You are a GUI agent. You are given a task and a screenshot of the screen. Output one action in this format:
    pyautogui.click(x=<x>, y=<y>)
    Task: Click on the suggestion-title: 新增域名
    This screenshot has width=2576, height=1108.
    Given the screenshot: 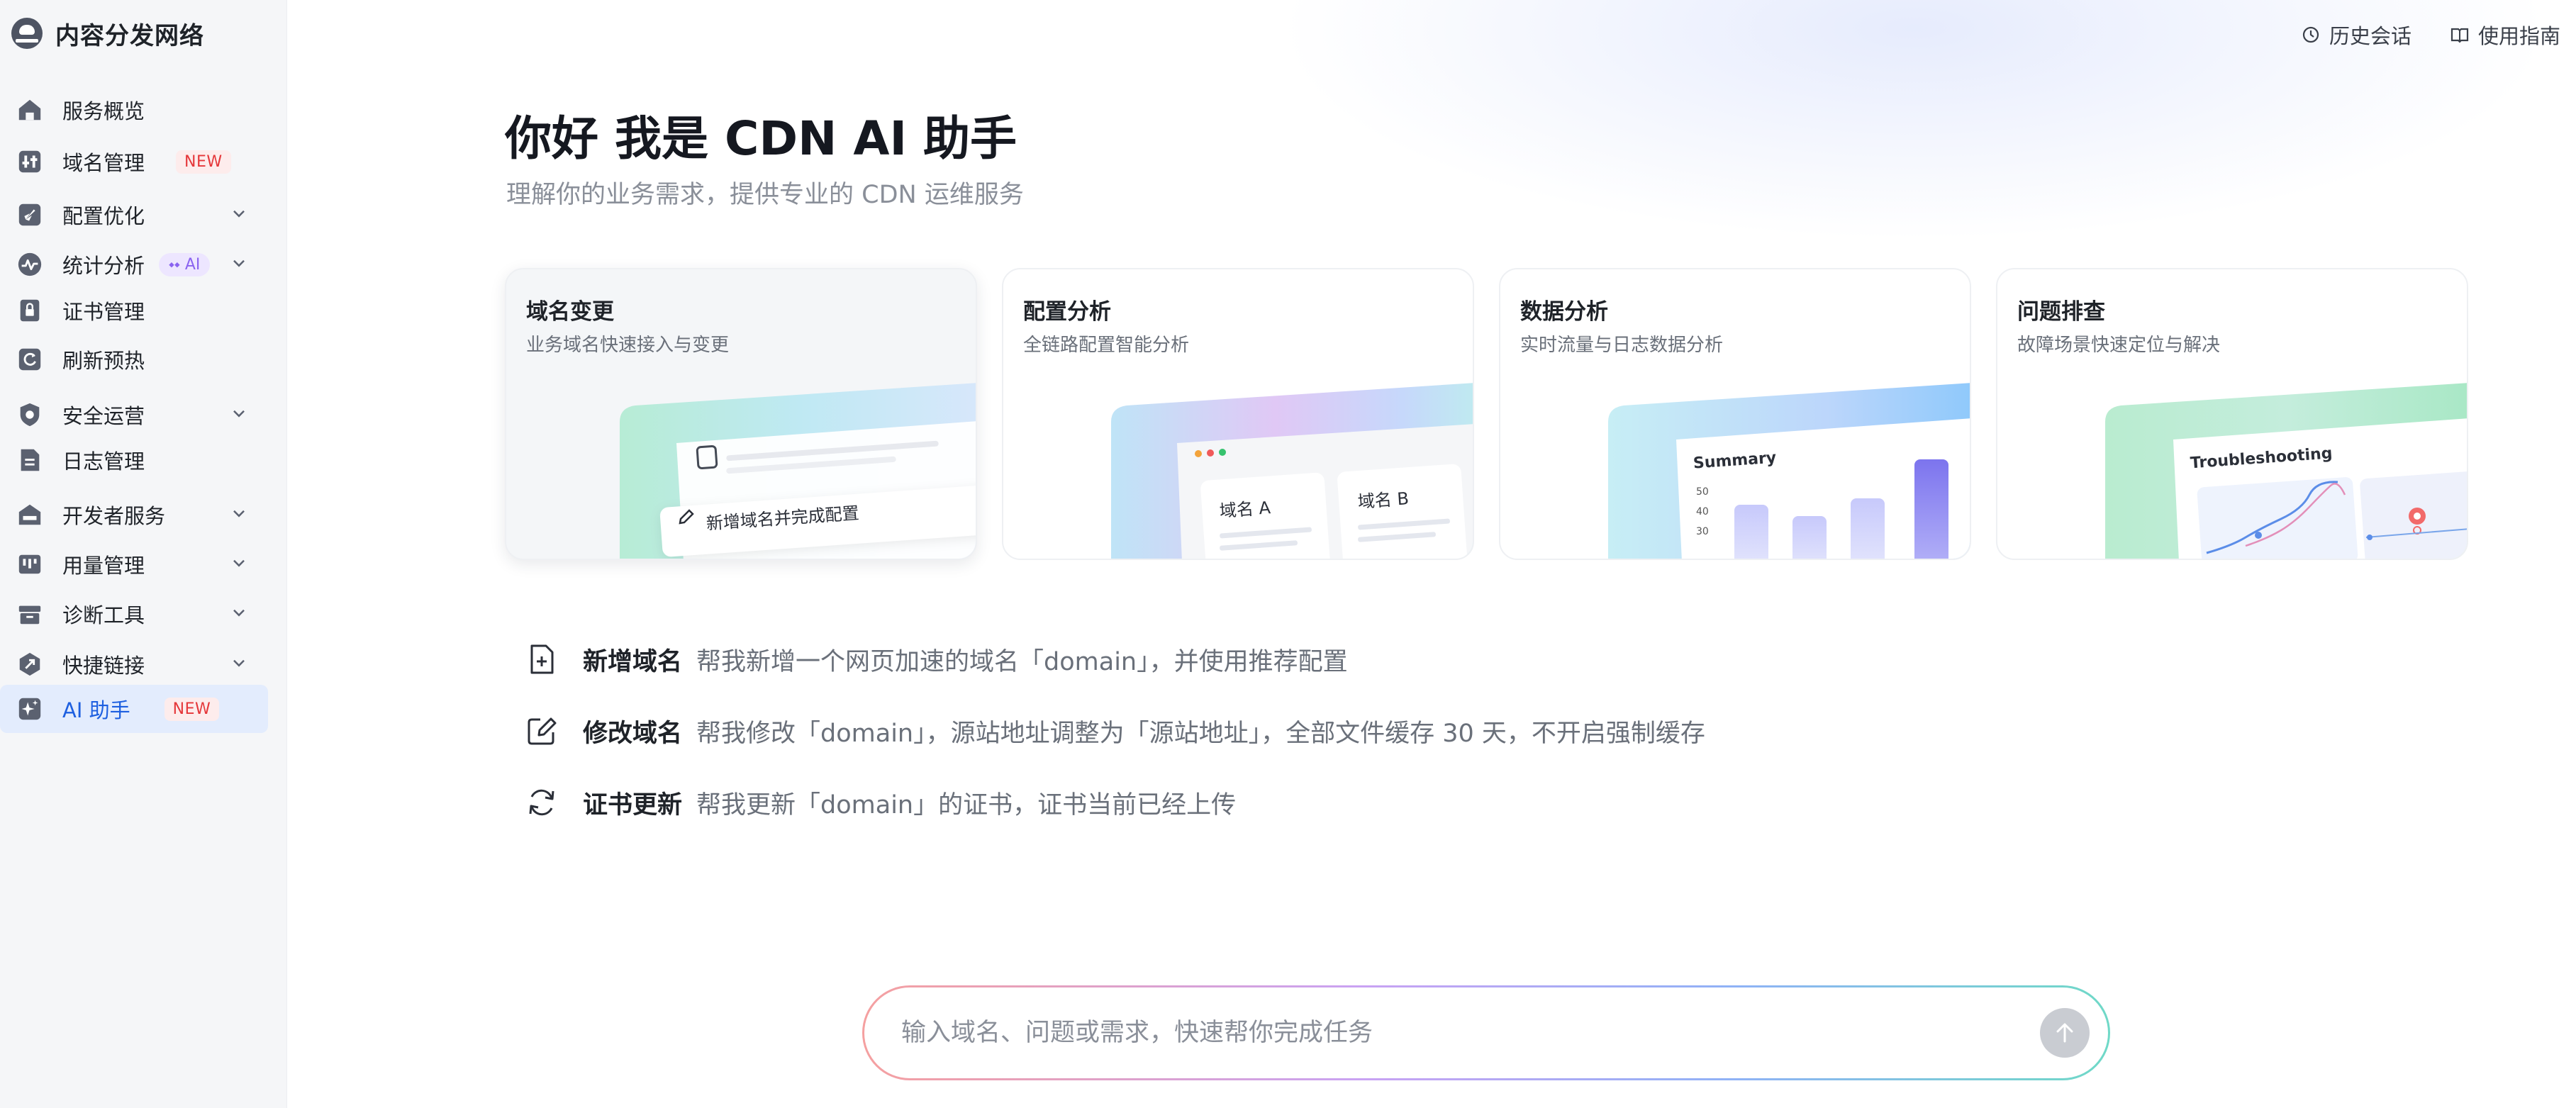 What is the action you would take?
    pyautogui.click(x=633, y=661)
    